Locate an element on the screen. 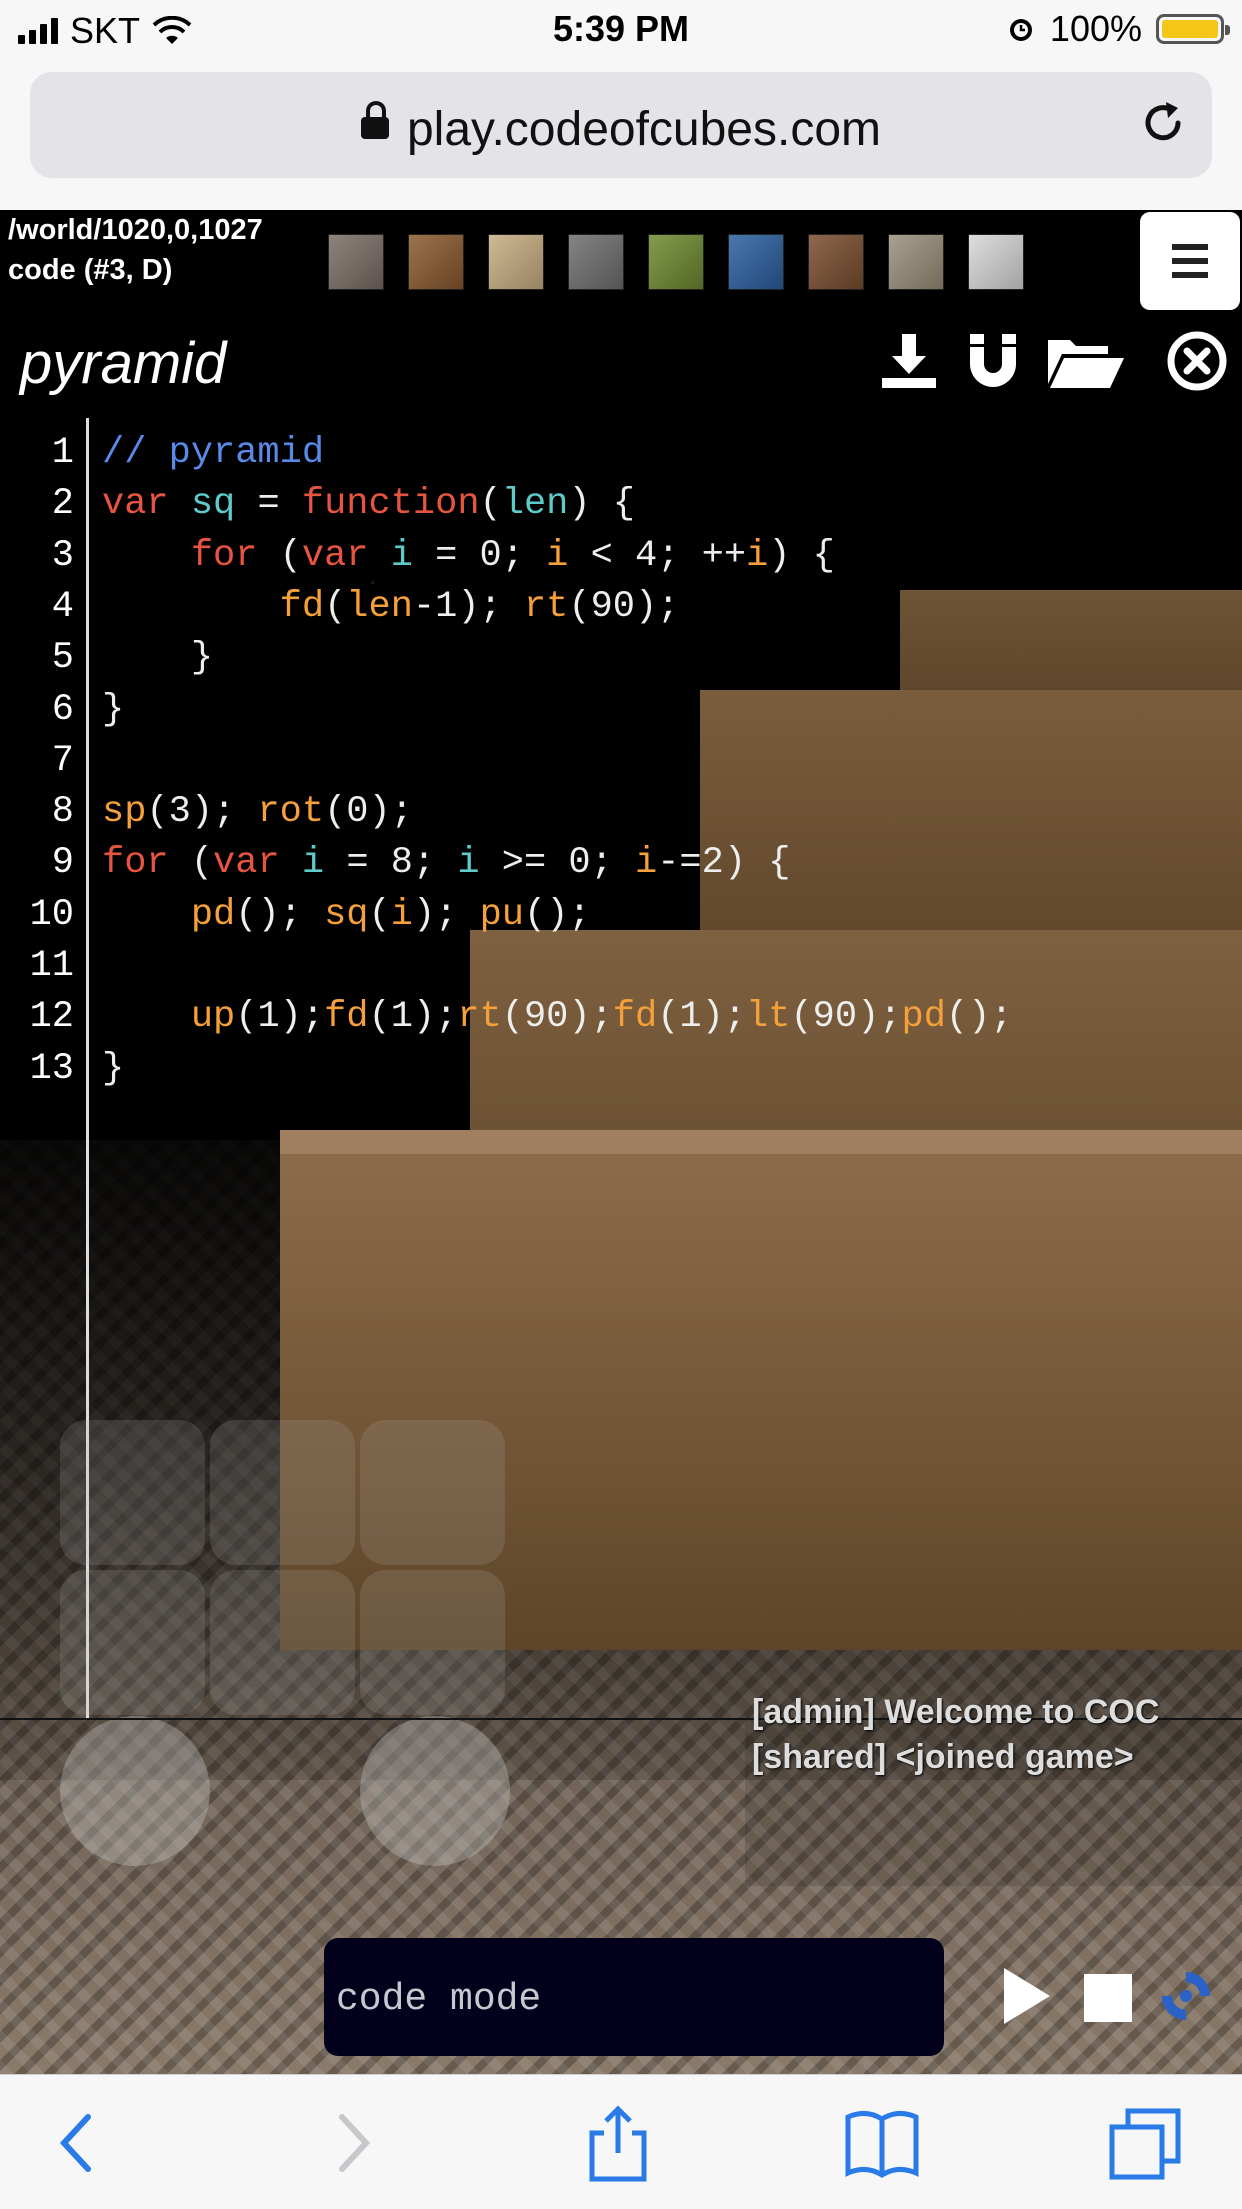 The height and width of the screenshot is (2209, 1242). battery-icon is located at coordinates (1193, 29).